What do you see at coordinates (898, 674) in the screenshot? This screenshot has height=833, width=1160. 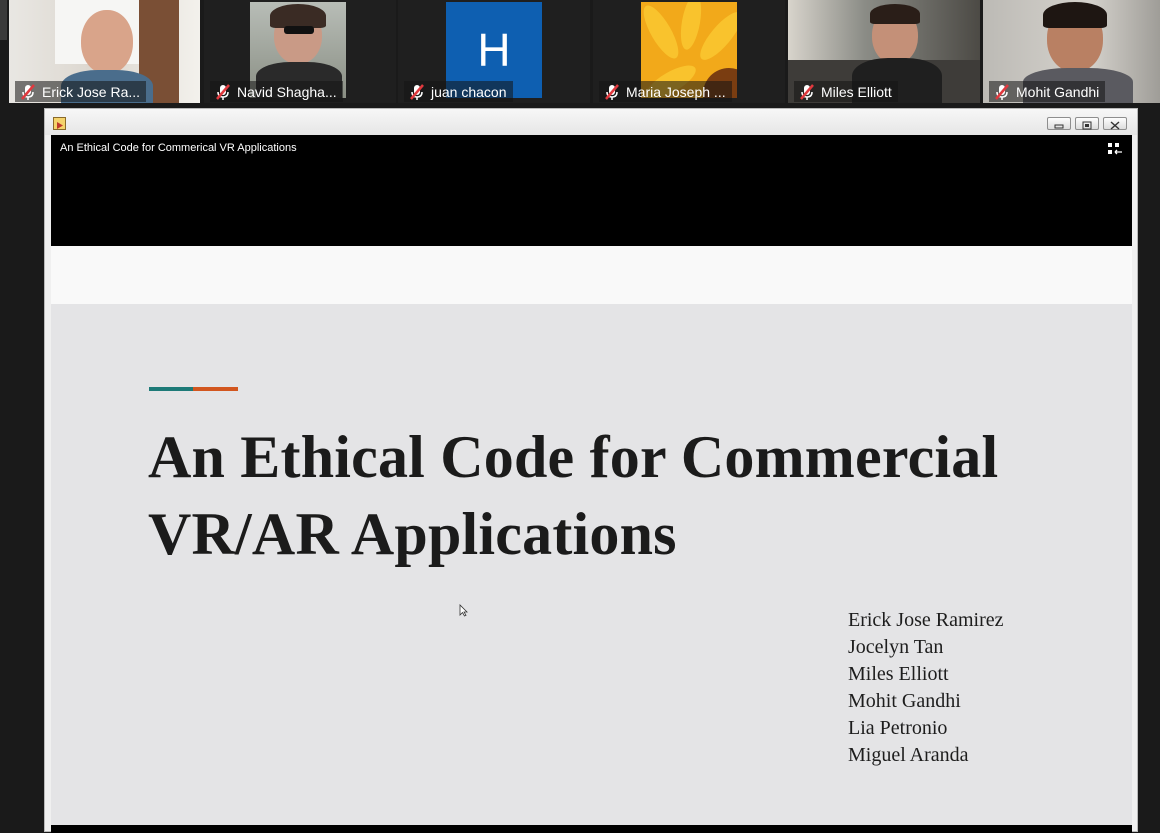 I see `author-name: Miles Elliott` at bounding box center [898, 674].